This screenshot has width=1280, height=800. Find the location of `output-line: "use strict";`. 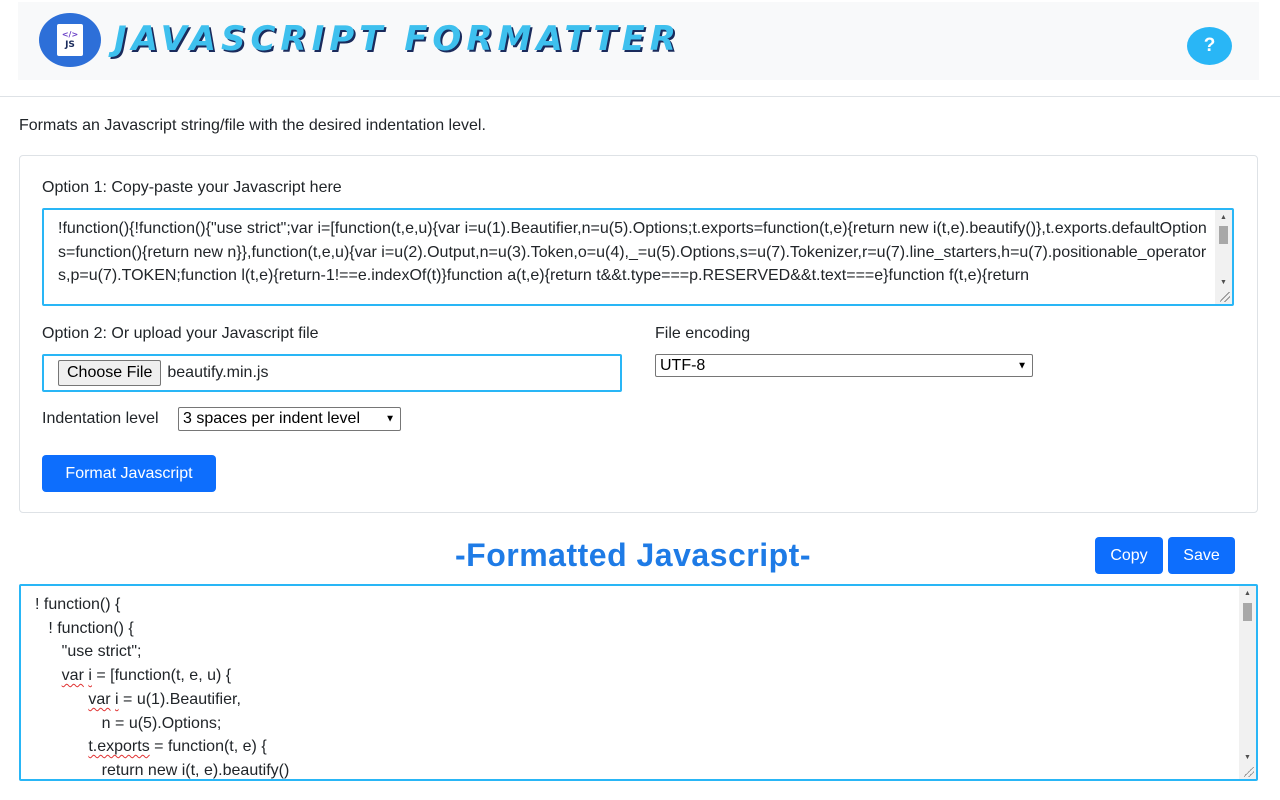

output-line: "use strict"; is located at coordinates (88, 652).